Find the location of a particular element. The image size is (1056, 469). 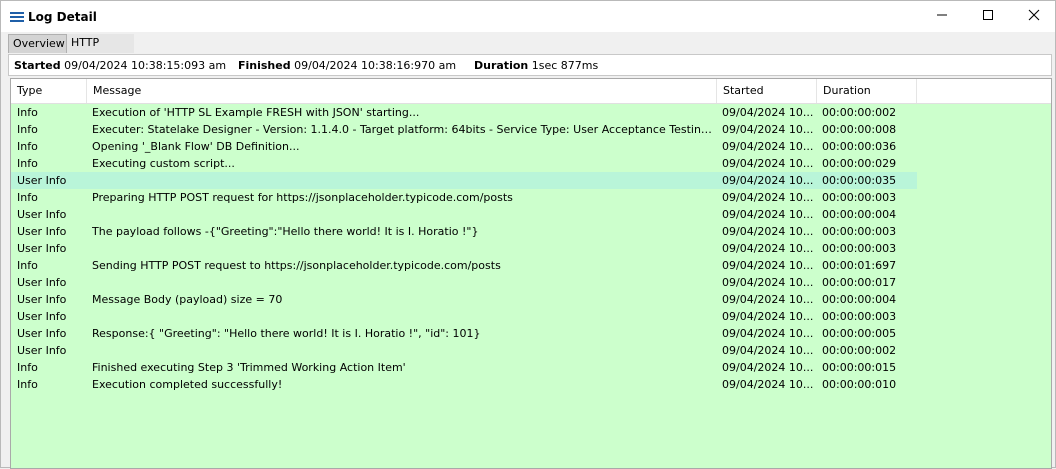

tab-label: Overview is located at coordinates (39, 43).